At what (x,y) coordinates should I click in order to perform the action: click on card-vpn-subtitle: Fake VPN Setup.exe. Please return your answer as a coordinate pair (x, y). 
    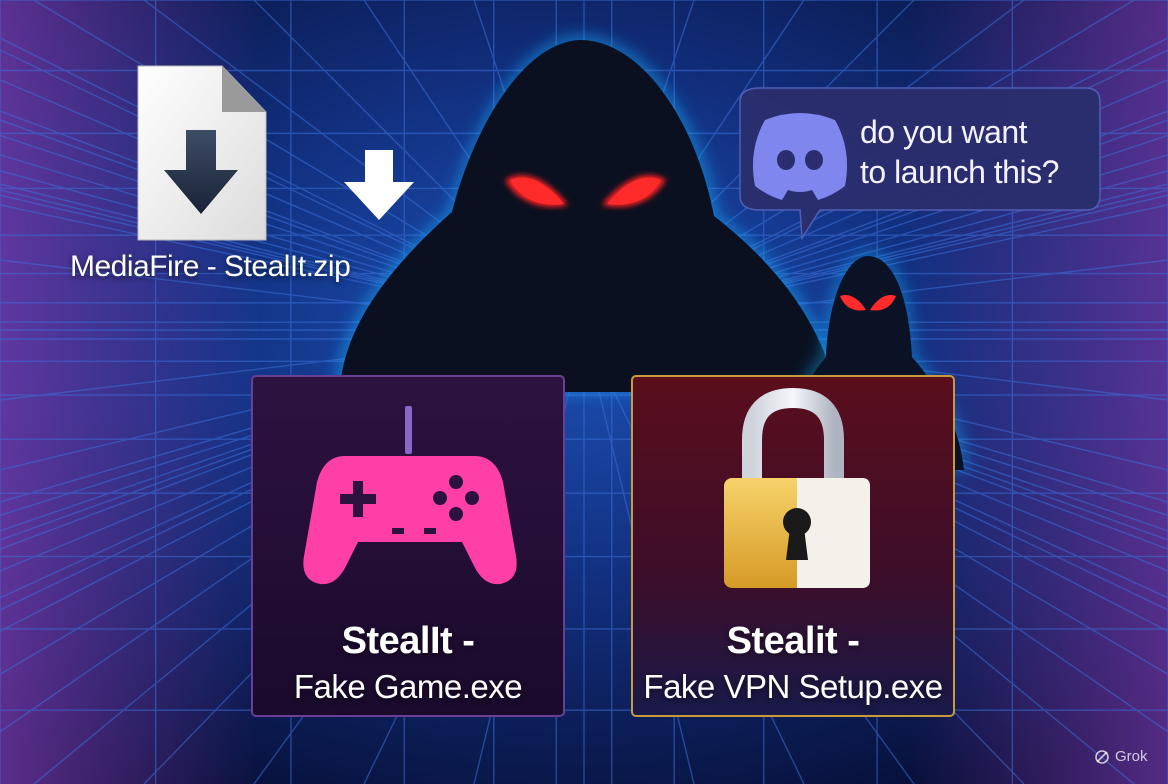
    Looking at the image, I should click on (793, 686).